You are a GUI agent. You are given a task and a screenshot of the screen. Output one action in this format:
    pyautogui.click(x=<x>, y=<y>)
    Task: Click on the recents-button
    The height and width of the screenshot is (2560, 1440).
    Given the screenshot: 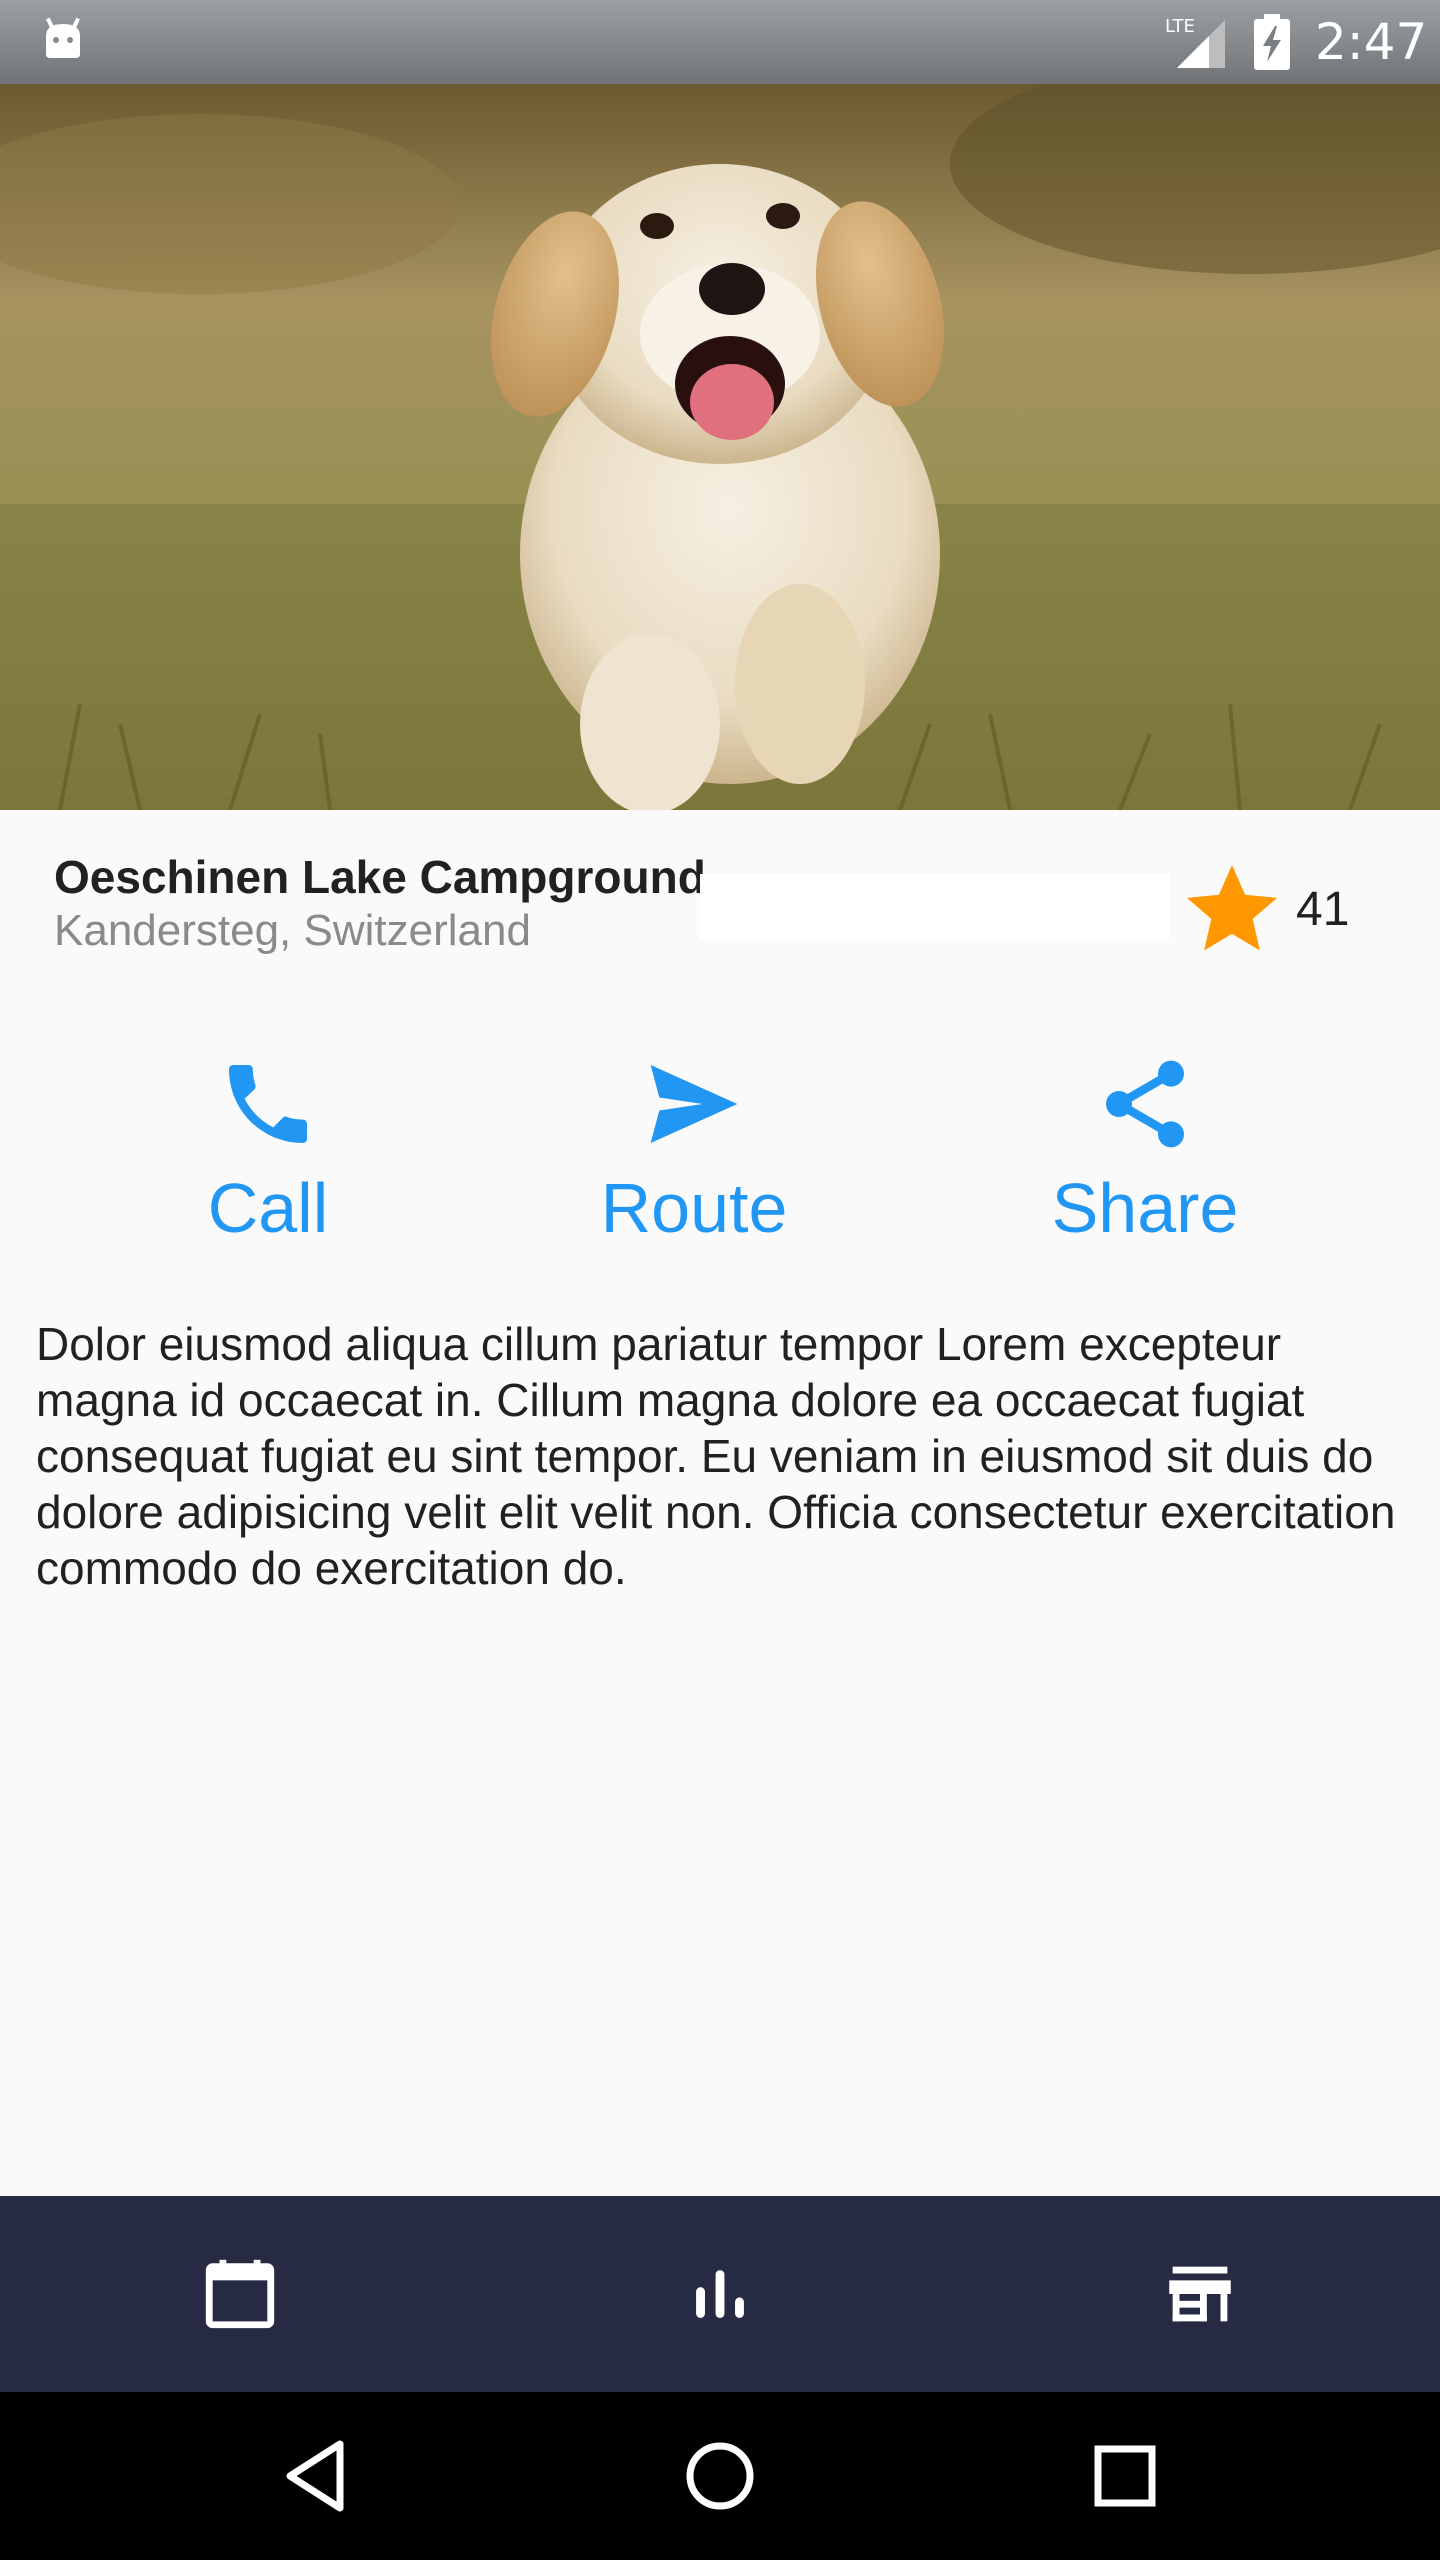 What is the action you would take?
    pyautogui.click(x=1125, y=2476)
    